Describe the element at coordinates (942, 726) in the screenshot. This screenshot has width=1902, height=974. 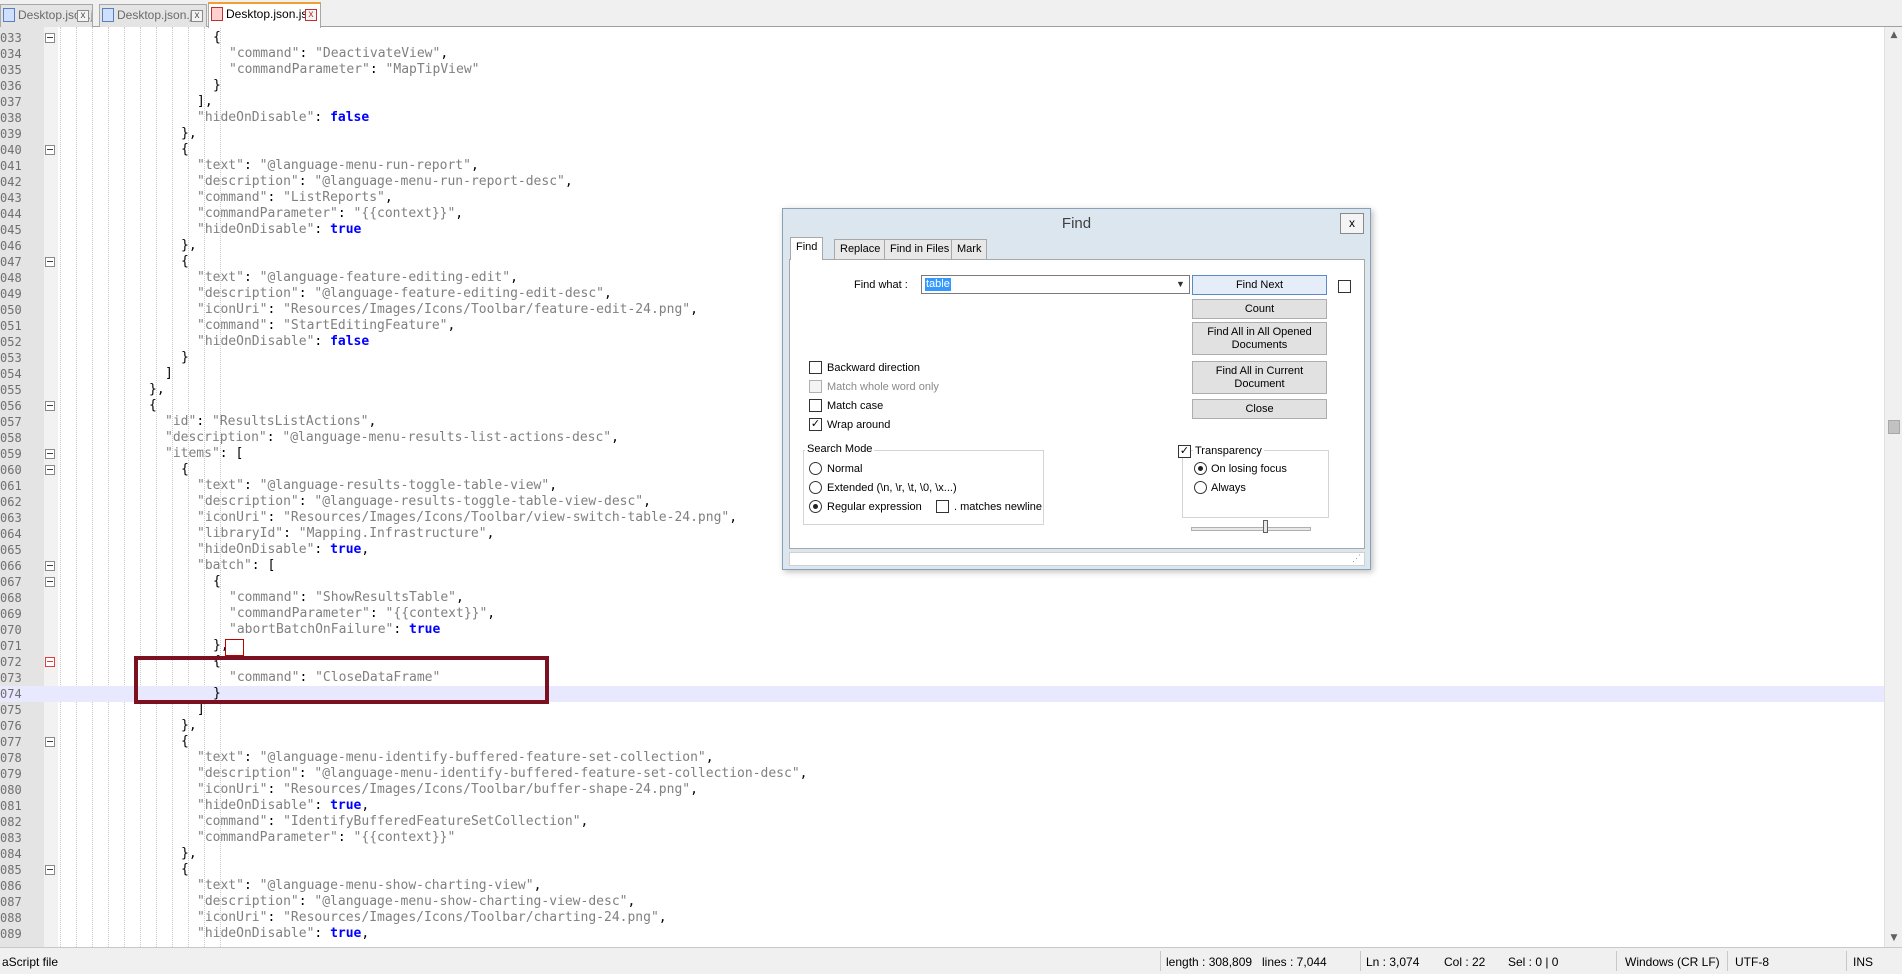
I see `code-line: 076},` at that location.